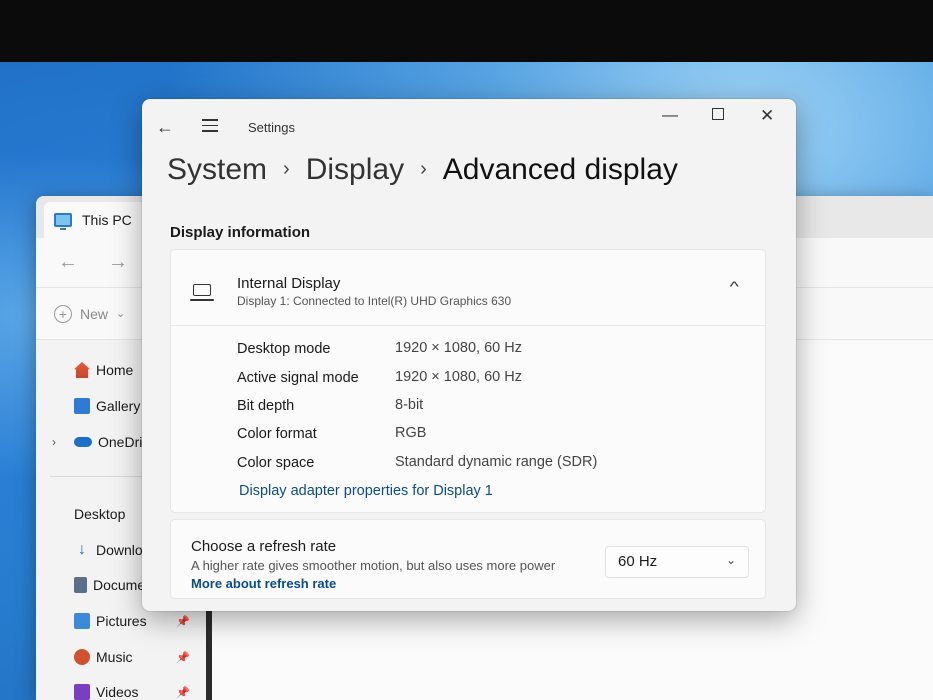 The height and width of the screenshot is (700, 933). Describe the element at coordinates (409, 405) in the screenshot. I see `row-value-bit-depth: 8-bit` at that location.